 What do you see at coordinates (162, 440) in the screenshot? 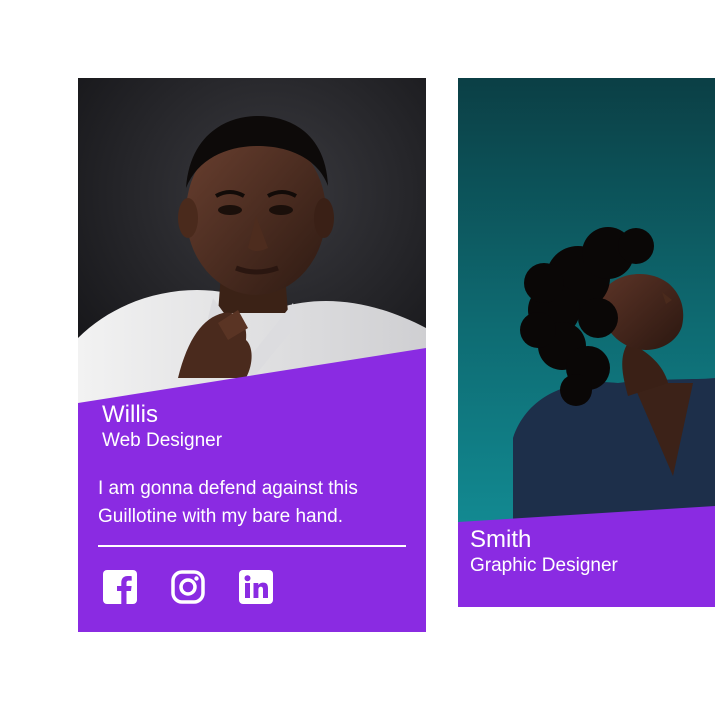
I see `member-role: Web Designer` at bounding box center [162, 440].